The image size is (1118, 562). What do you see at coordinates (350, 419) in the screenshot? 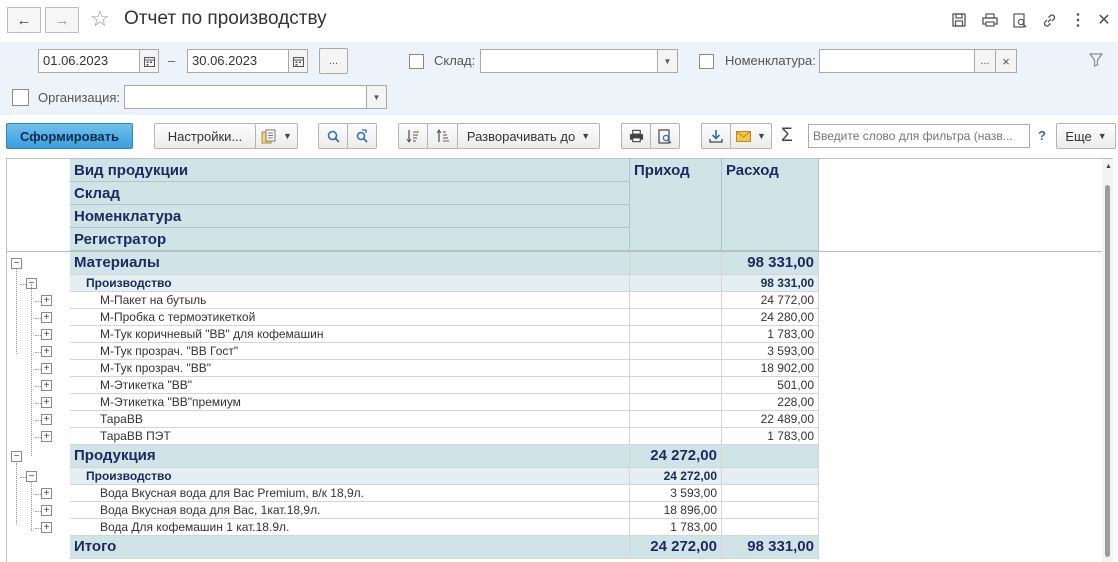
I see `row-name-cell: ТараВВ` at bounding box center [350, 419].